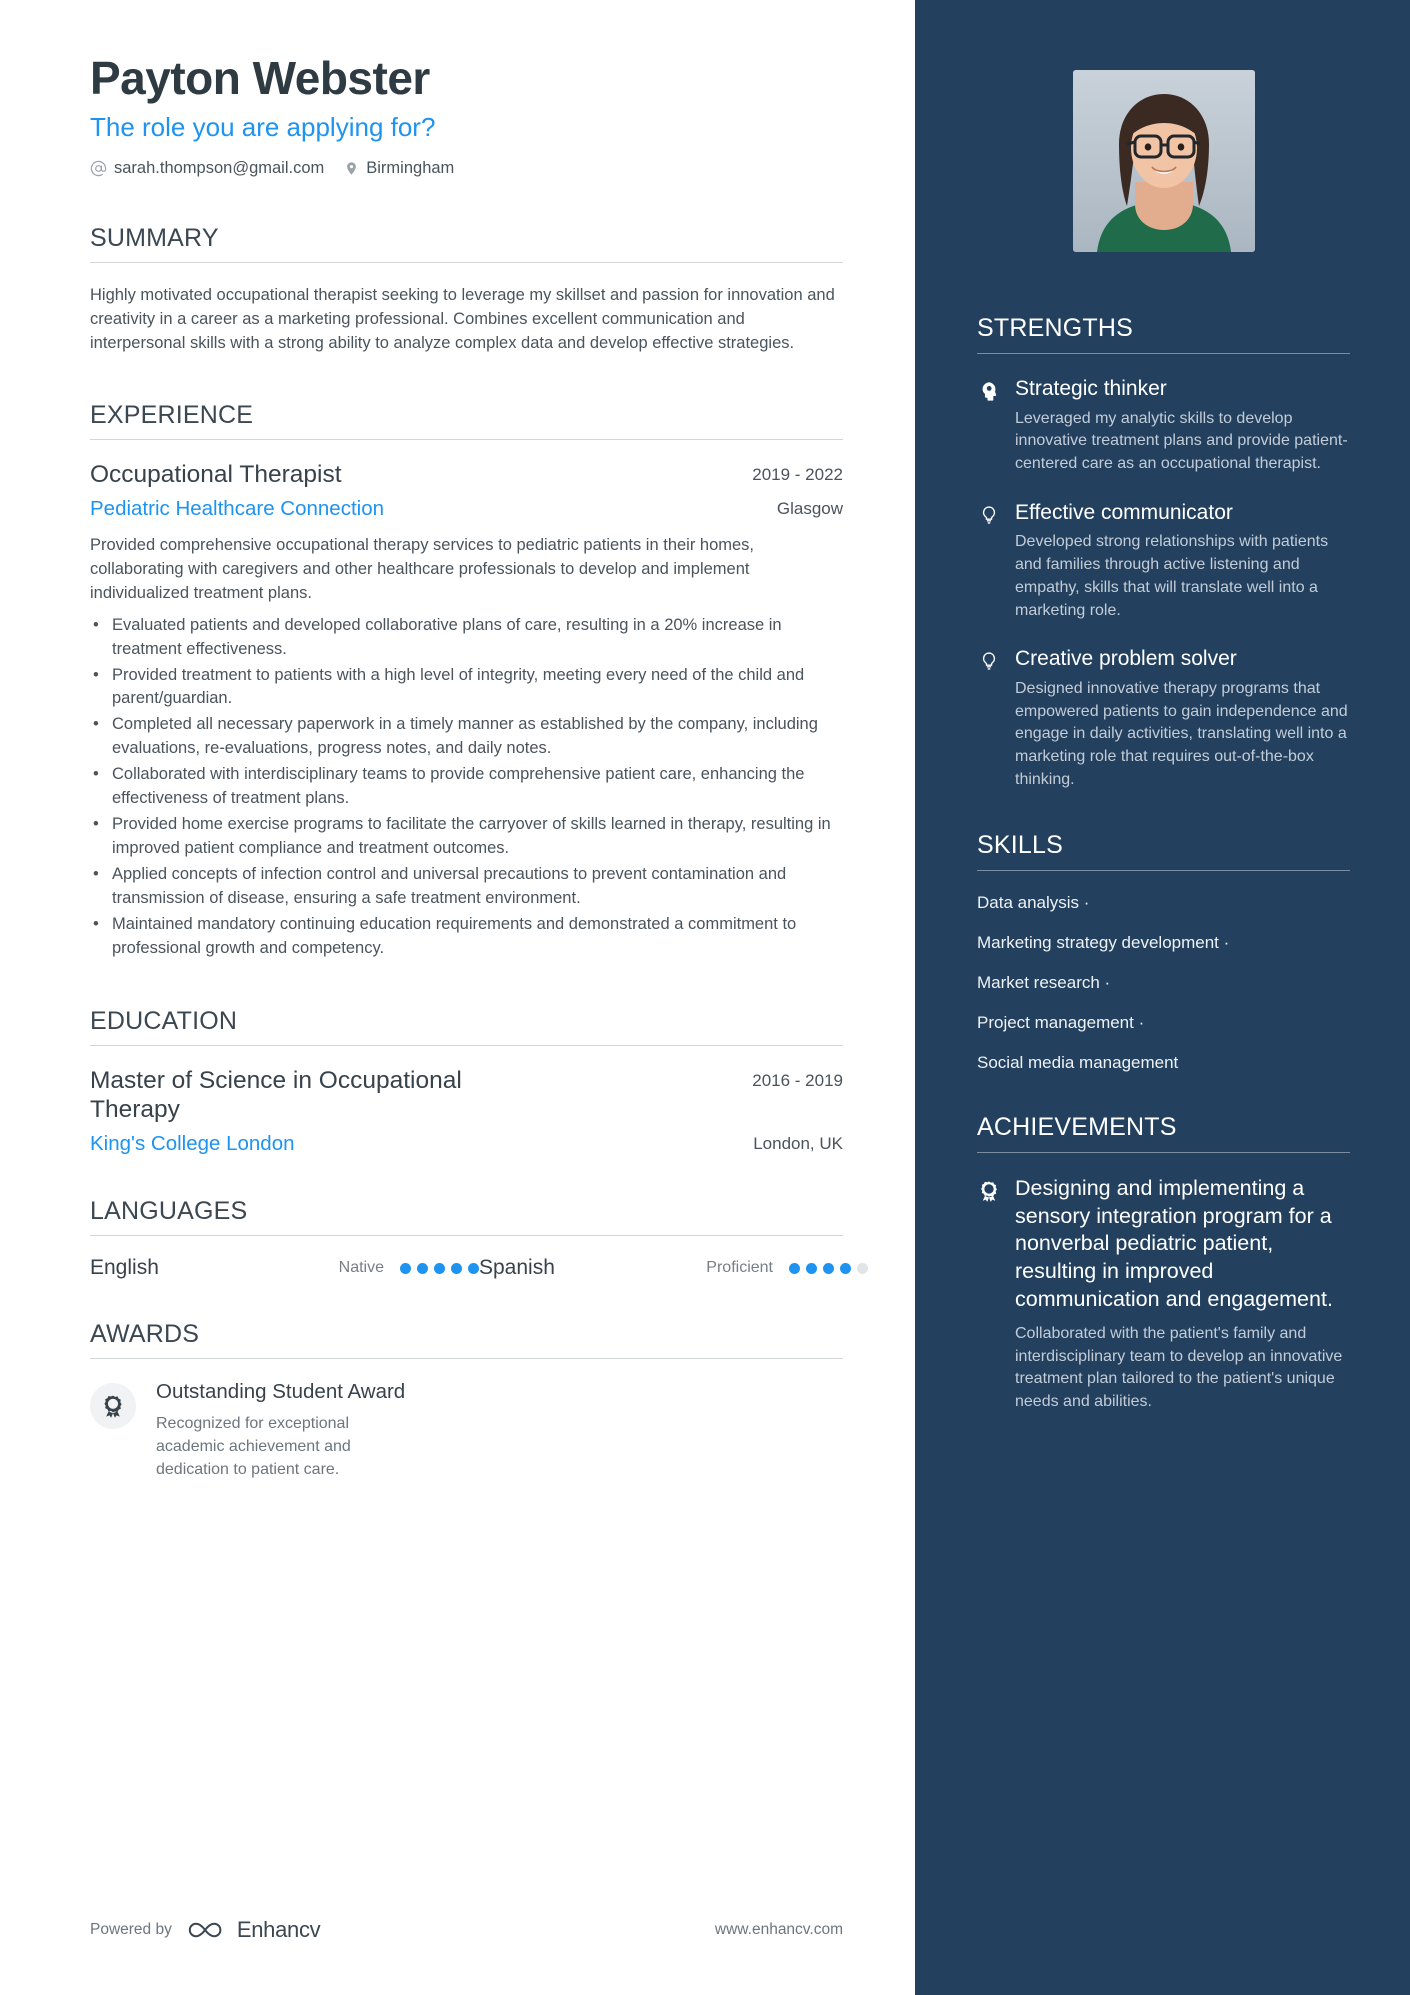 This screenshot has width=1410, height=1995. I want to click on skill-item: Data analysis ·, so click(1033, 903).